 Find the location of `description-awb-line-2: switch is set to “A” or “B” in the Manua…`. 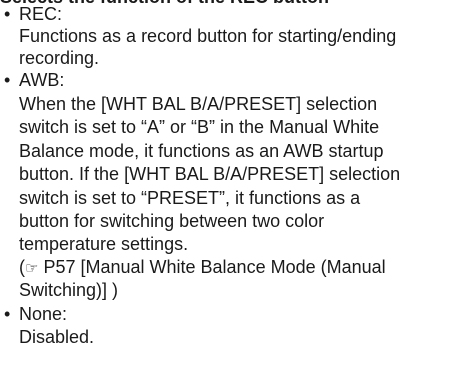

description-awb-line-2: switch is set to “A” or “B” in the Manua… is located at coordinates (199, 127).